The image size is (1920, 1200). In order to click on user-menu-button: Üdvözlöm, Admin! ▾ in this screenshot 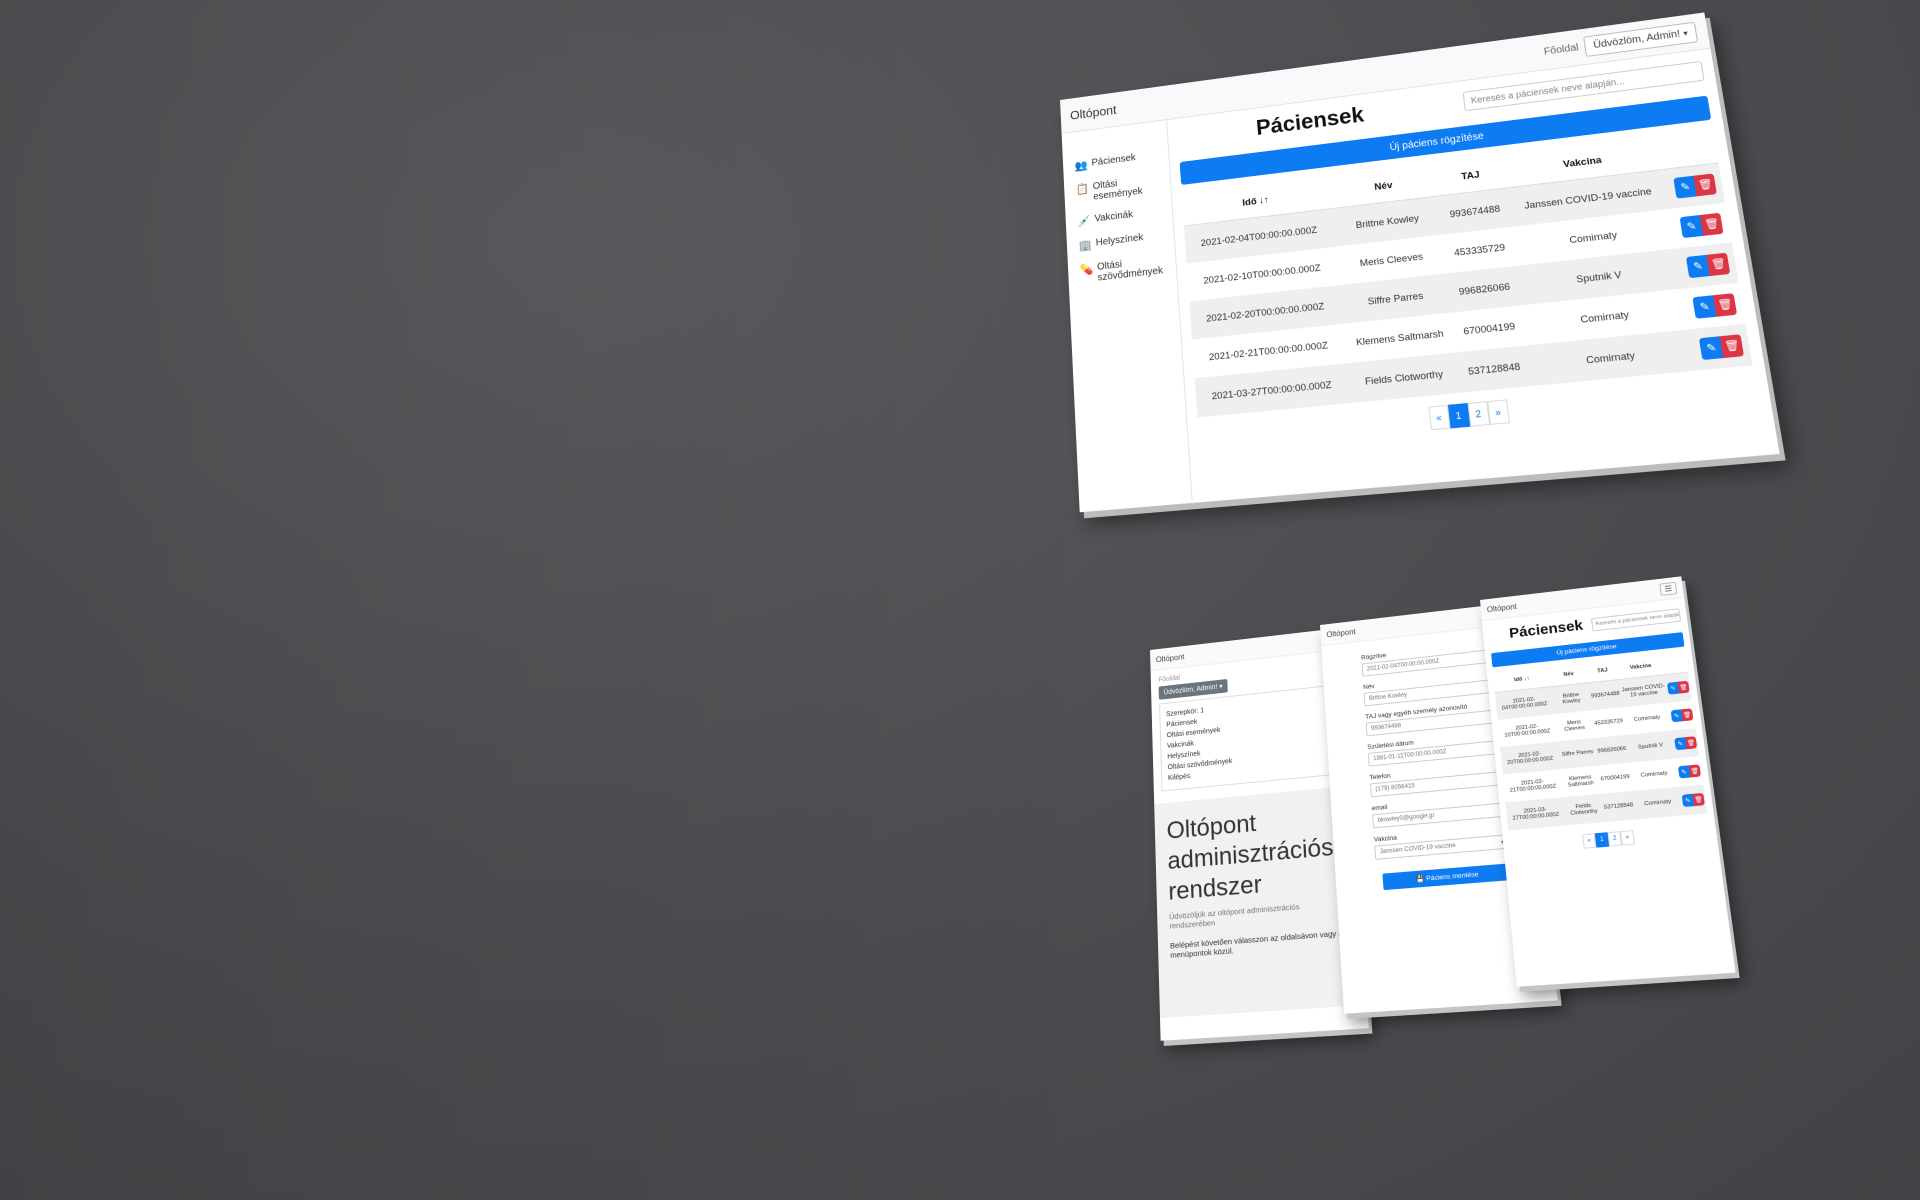, I will do `click(1641, 39)`.